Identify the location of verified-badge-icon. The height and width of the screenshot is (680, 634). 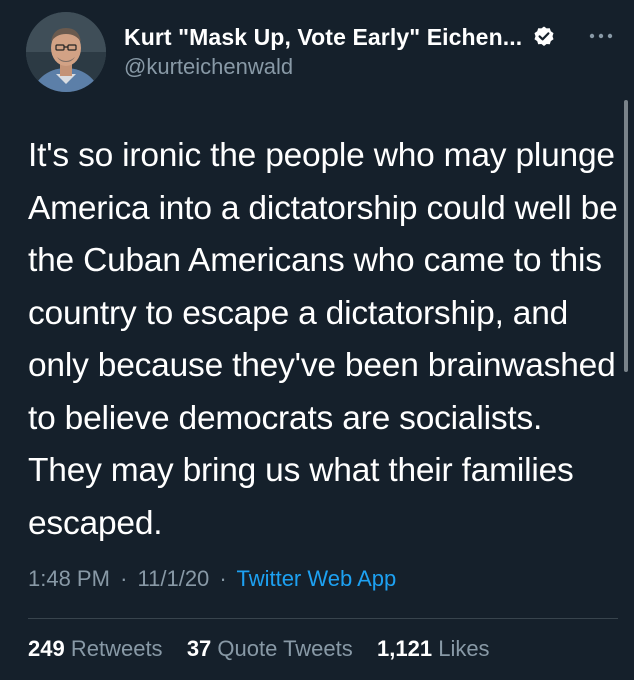
(544, 37).